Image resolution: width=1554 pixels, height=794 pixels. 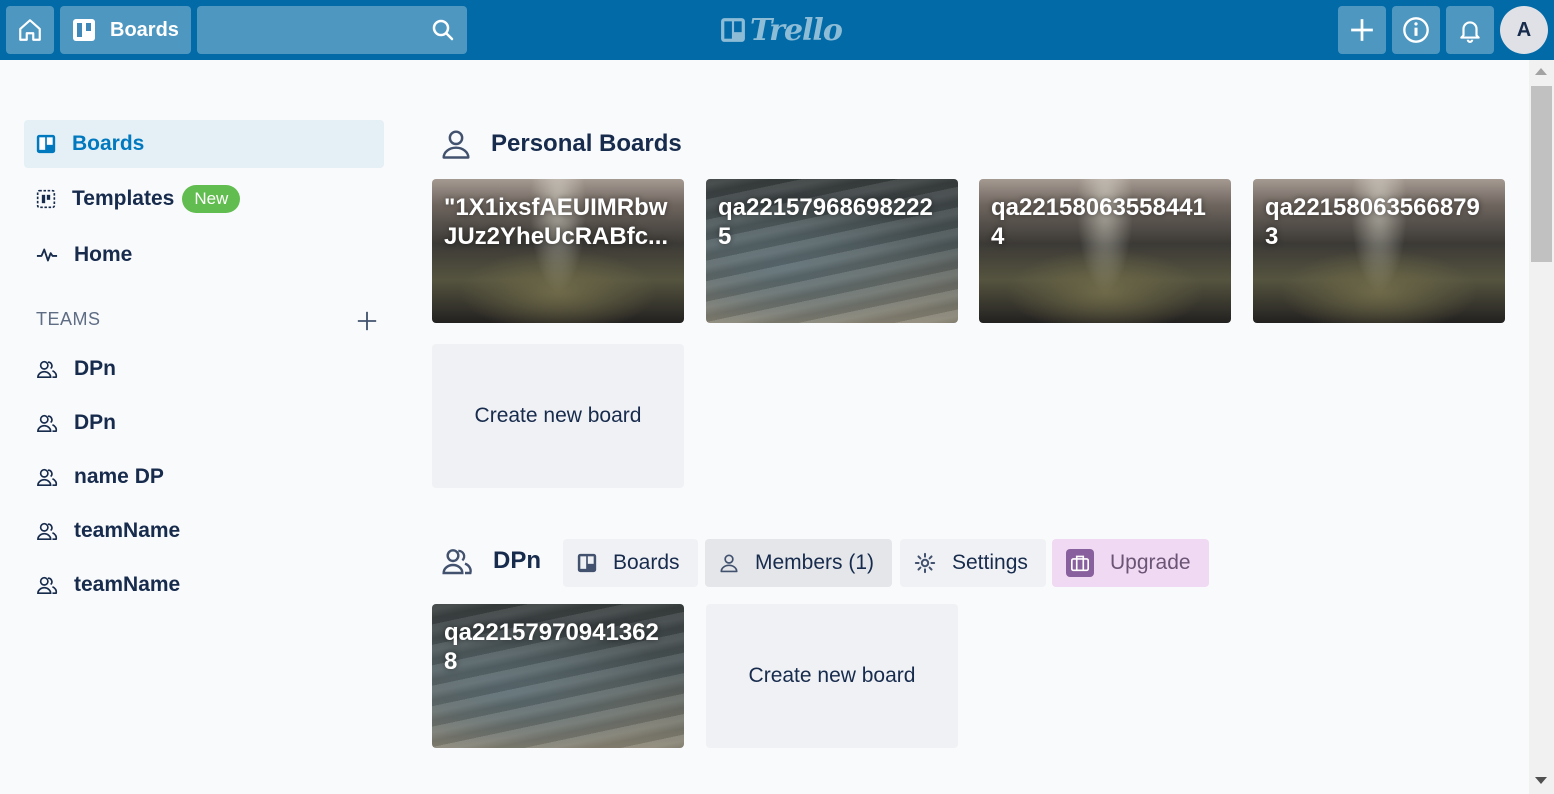 I want to click on tab-label: Boards, so click(x=646, y=562).